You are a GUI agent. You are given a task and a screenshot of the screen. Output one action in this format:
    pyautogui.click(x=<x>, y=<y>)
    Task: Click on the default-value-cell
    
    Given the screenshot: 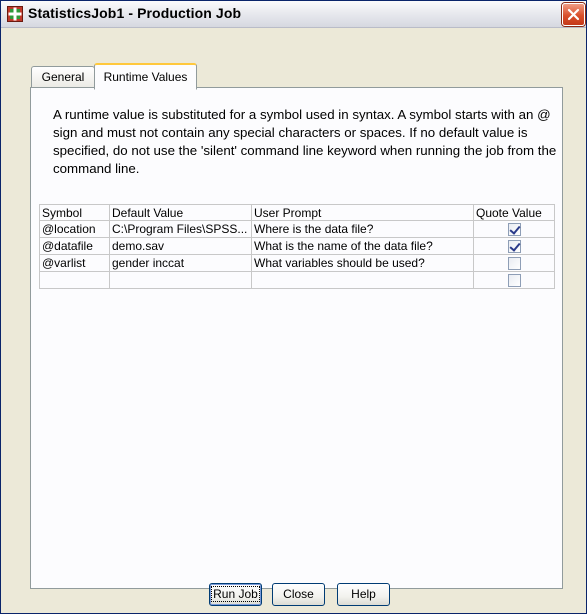 What is the action you would take?
    pyautogui.click(x=180, y=280)
    